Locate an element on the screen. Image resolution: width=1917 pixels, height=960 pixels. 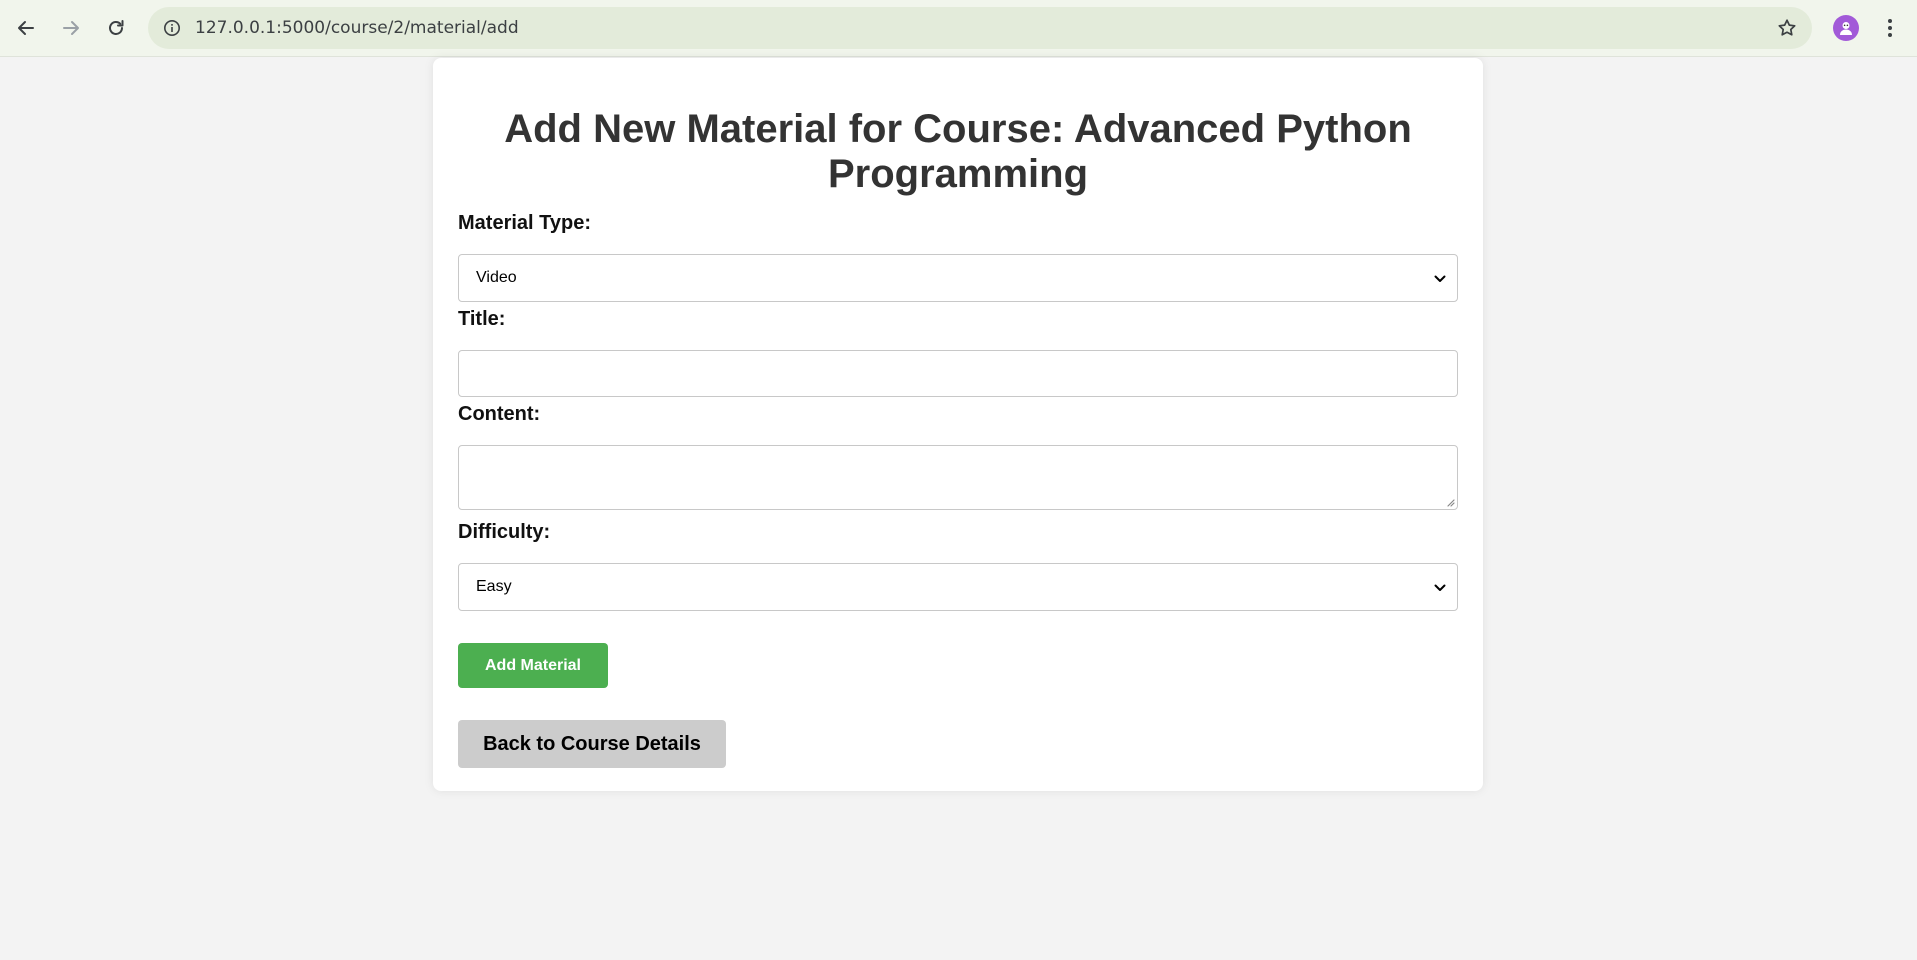
material-type-label: Material Type: is located at coordinates (524, 223).